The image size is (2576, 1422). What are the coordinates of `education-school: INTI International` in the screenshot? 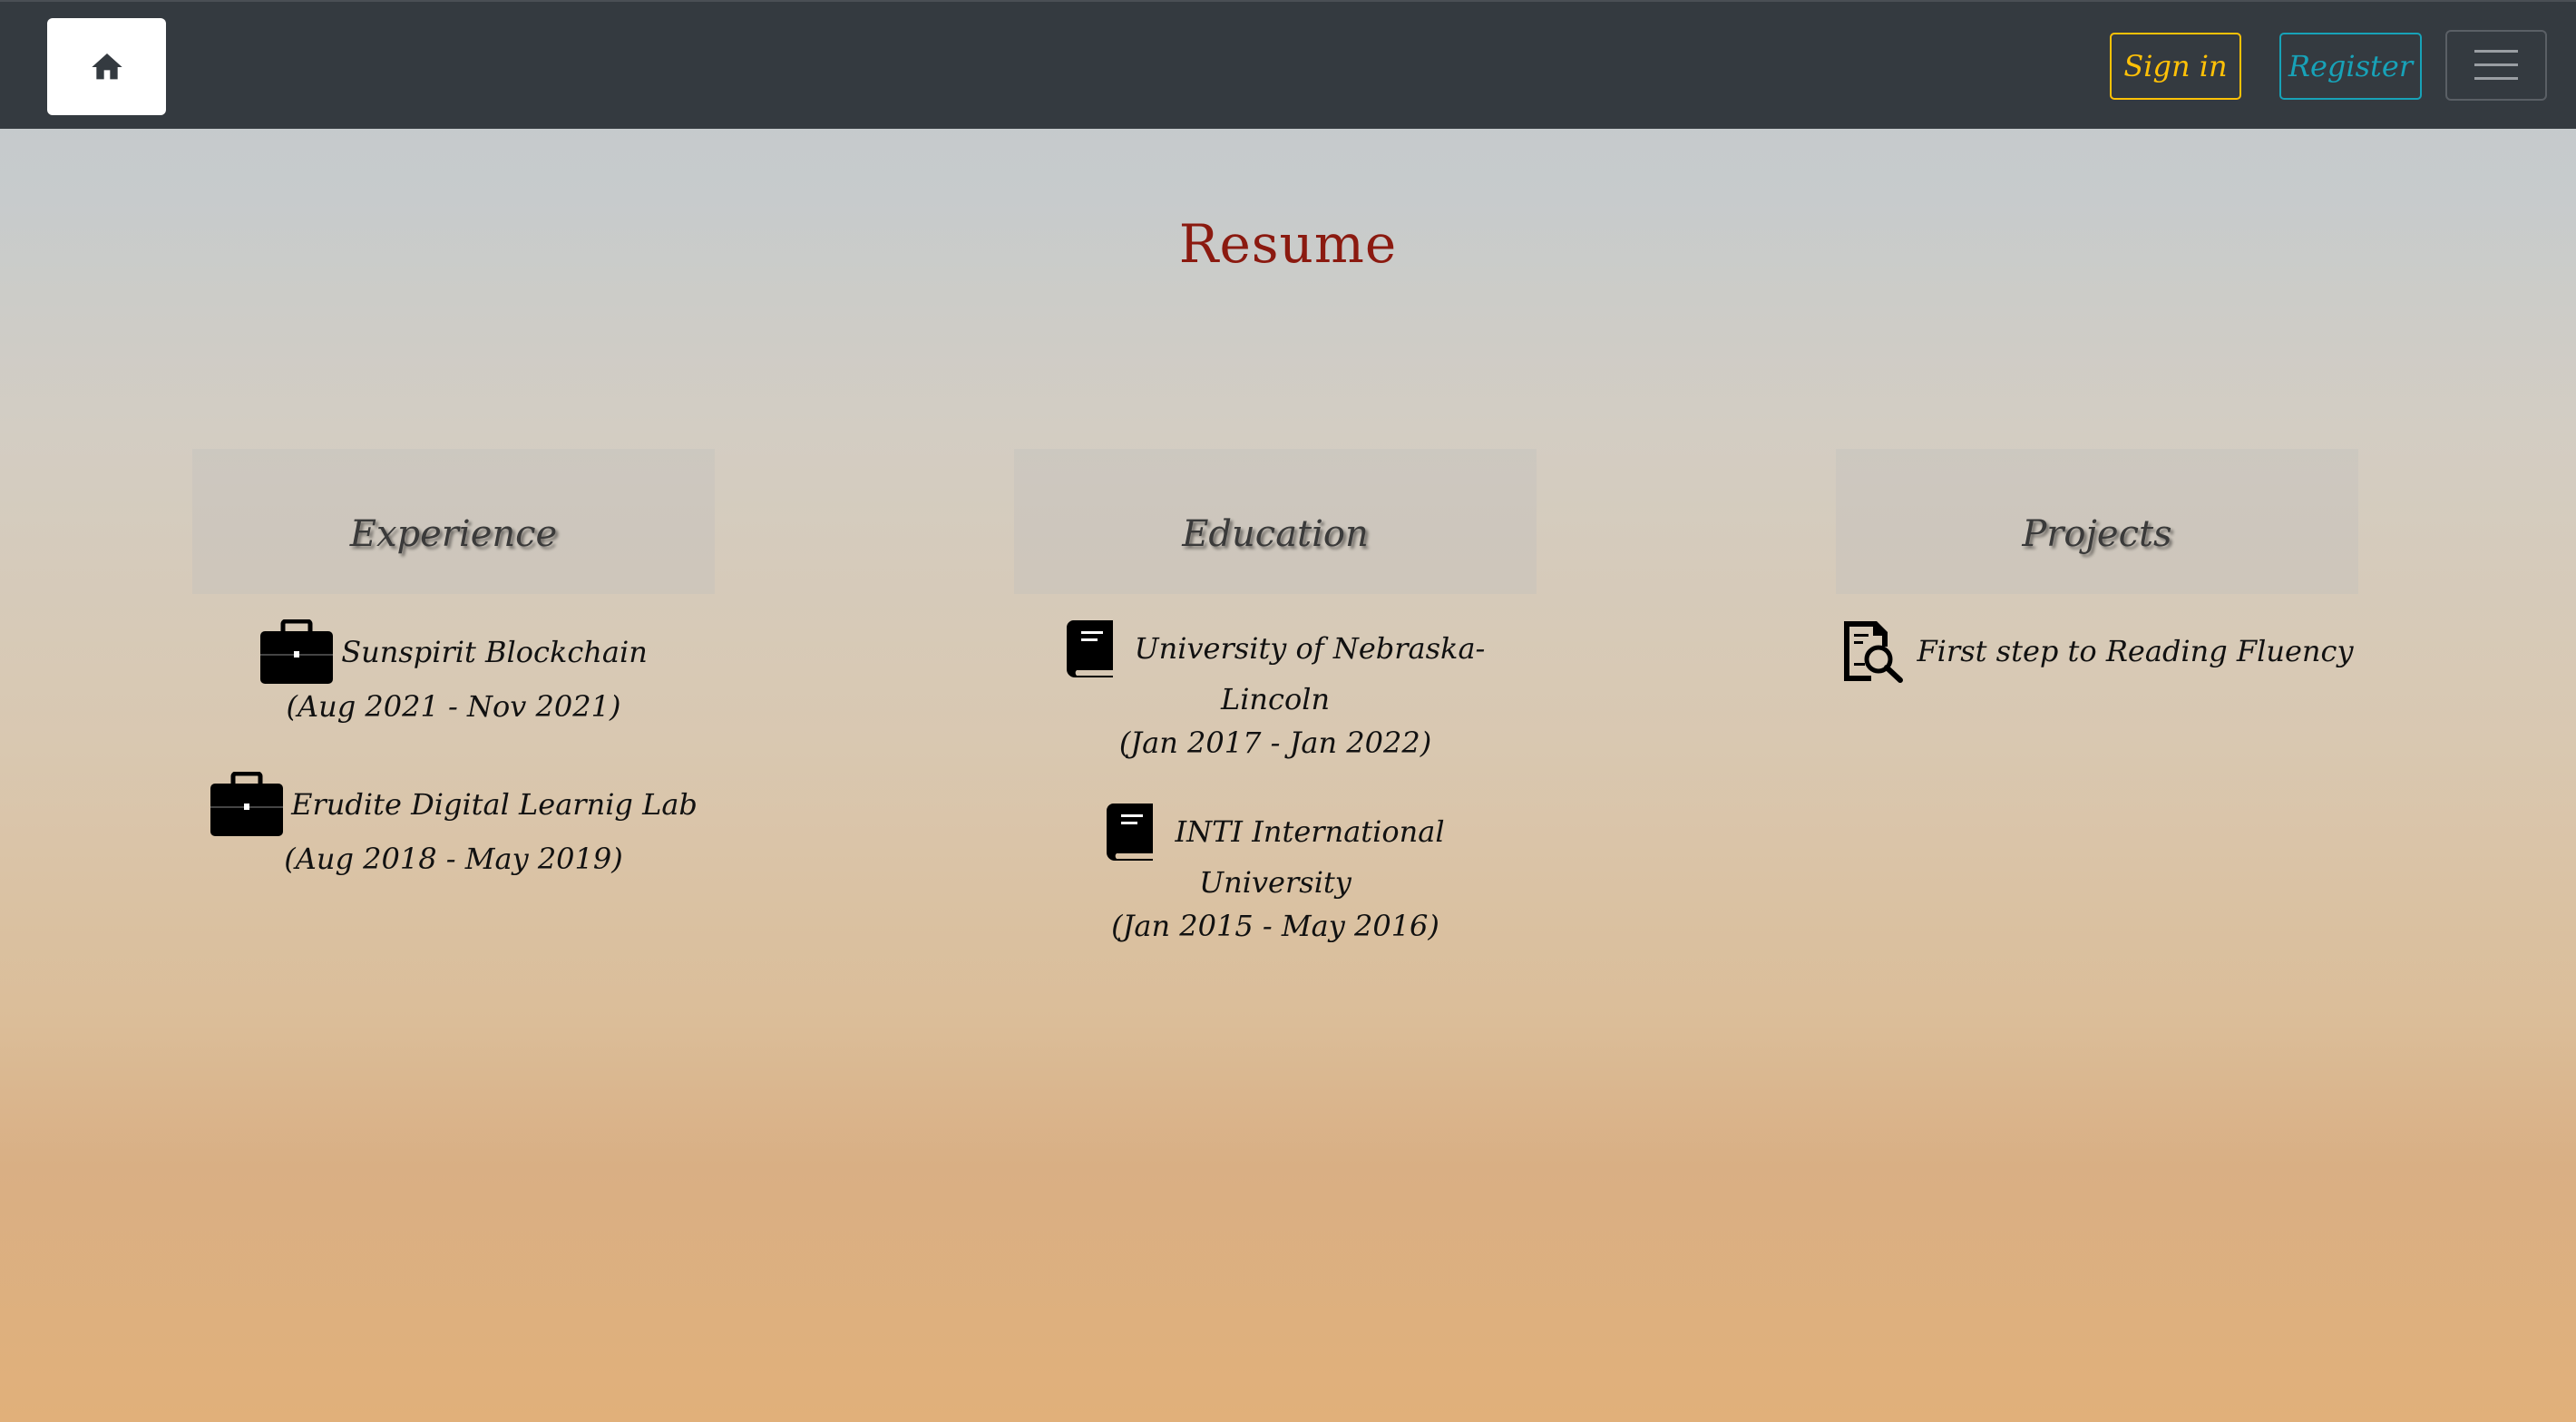 It's located at (1310, 831).